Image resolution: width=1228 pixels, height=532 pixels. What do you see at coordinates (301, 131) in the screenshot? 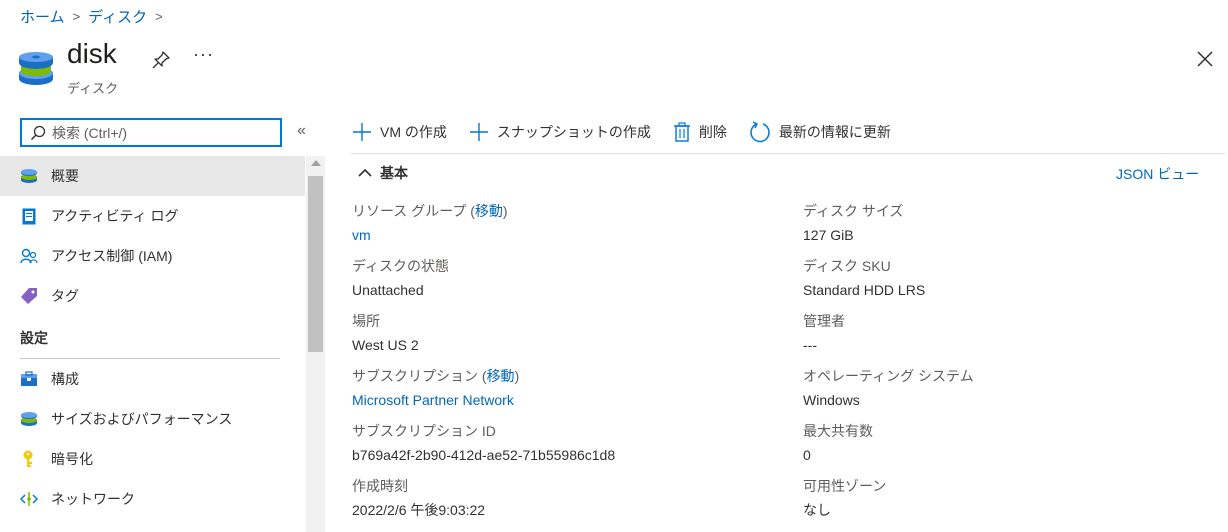
I see `collapse-menu-button: «` at bounding box center [301, 131].